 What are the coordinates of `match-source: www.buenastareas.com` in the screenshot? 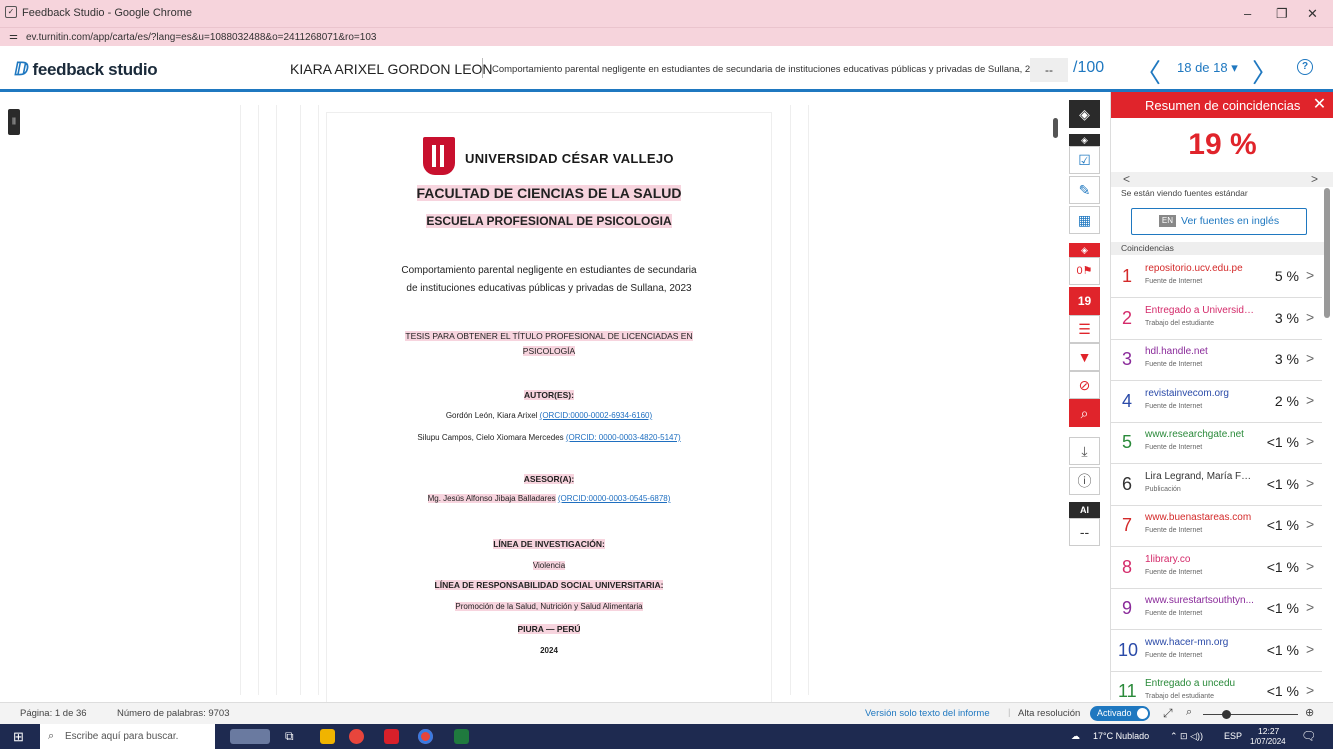 It's located at (1200, 517).